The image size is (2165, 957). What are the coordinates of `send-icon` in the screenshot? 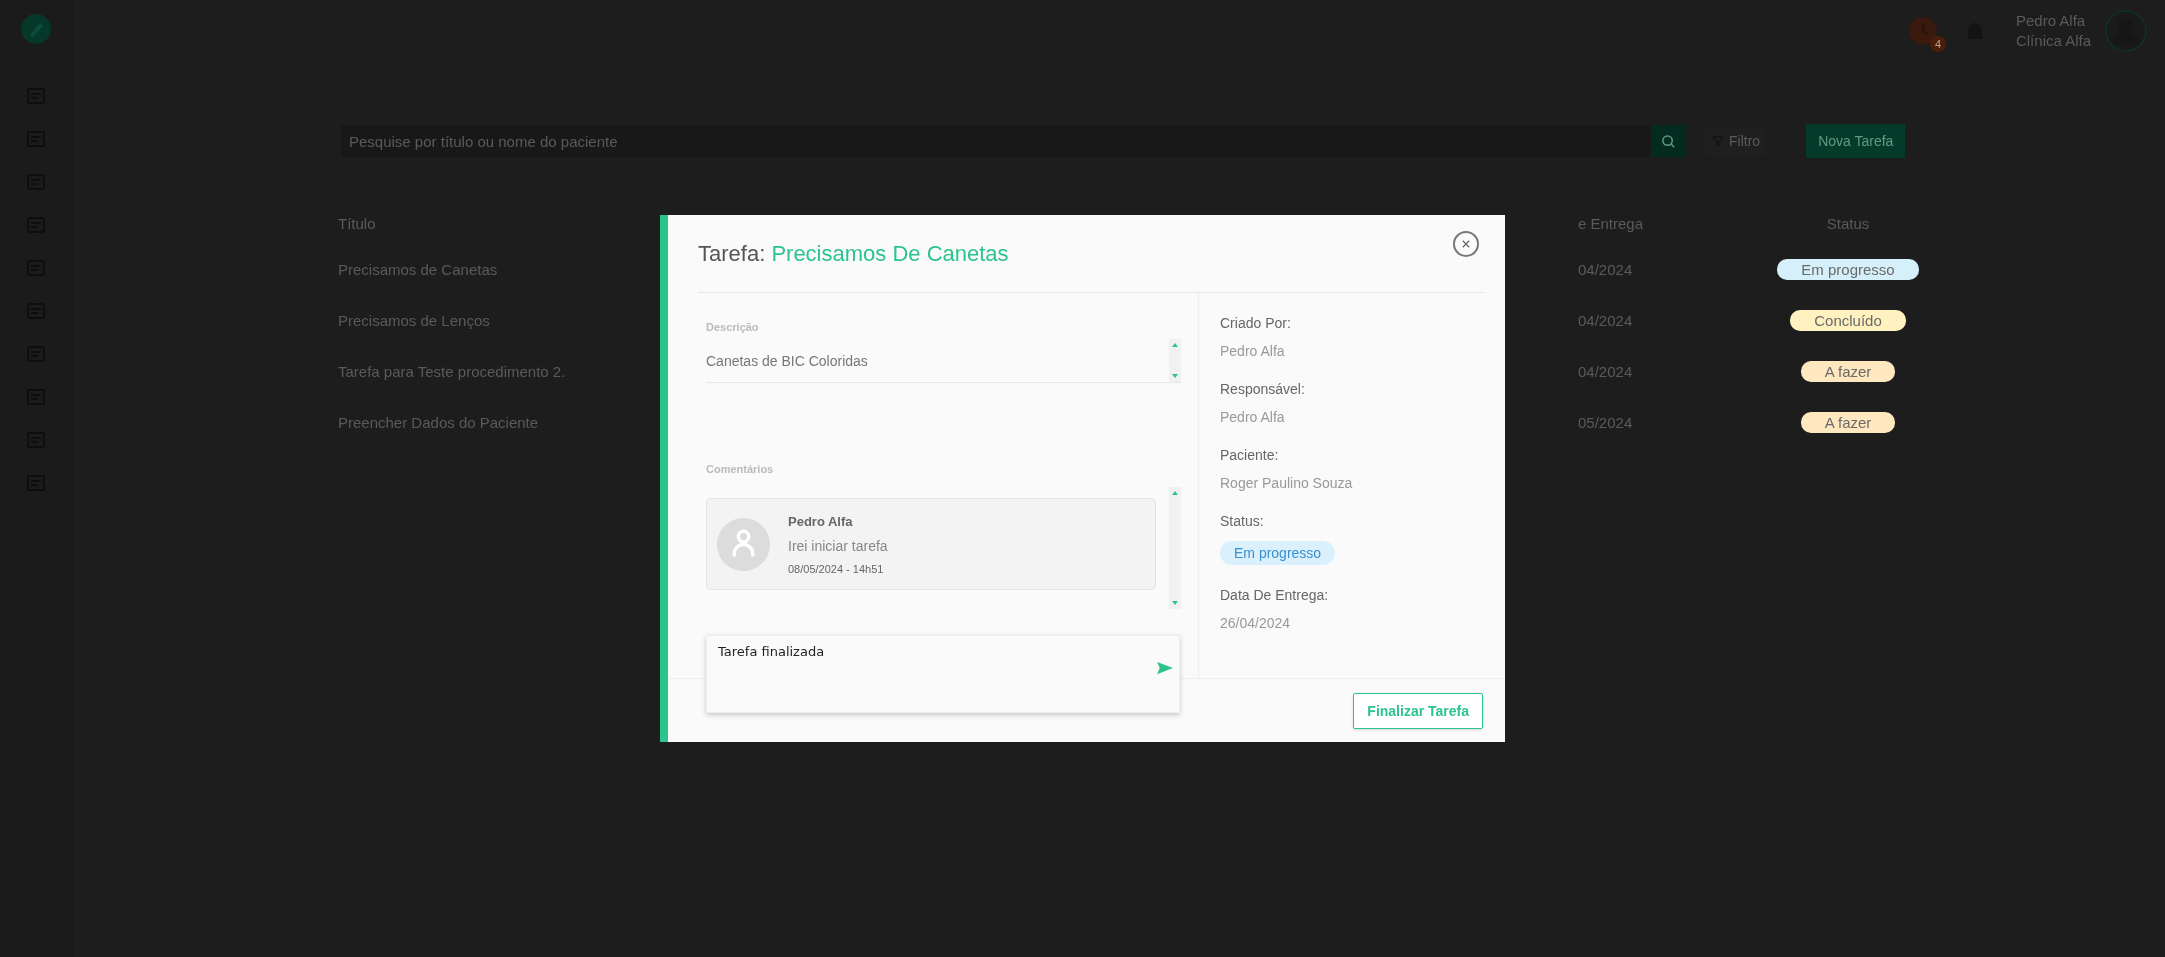 It's located at (1165, 668).